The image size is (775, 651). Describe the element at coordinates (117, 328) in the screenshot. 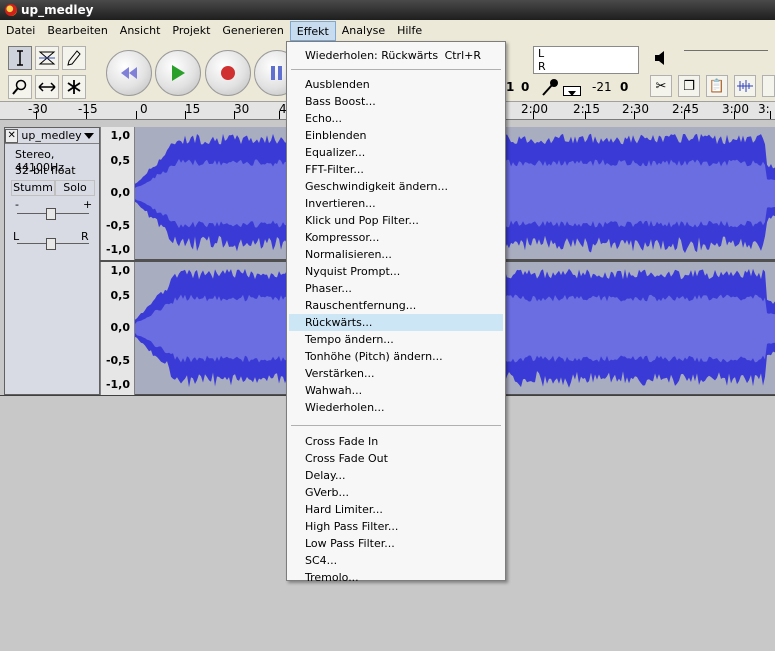

I see `right-channel-scale: 1,0 0,5 0,0 -0,5 -1,0` at that location.